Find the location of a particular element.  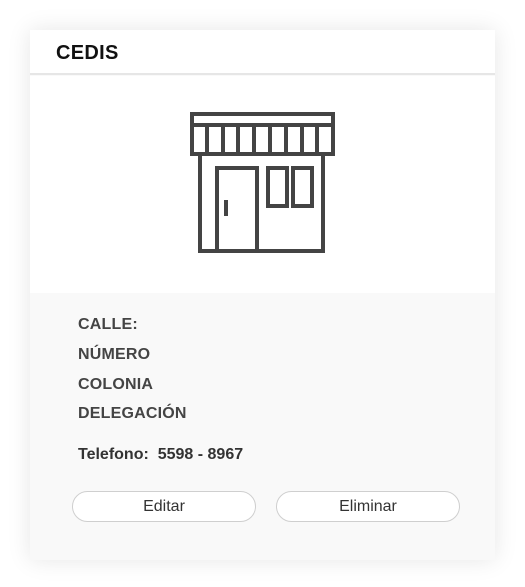

phone-value: 5598 - 8967 is located at coordinates (200, 454).